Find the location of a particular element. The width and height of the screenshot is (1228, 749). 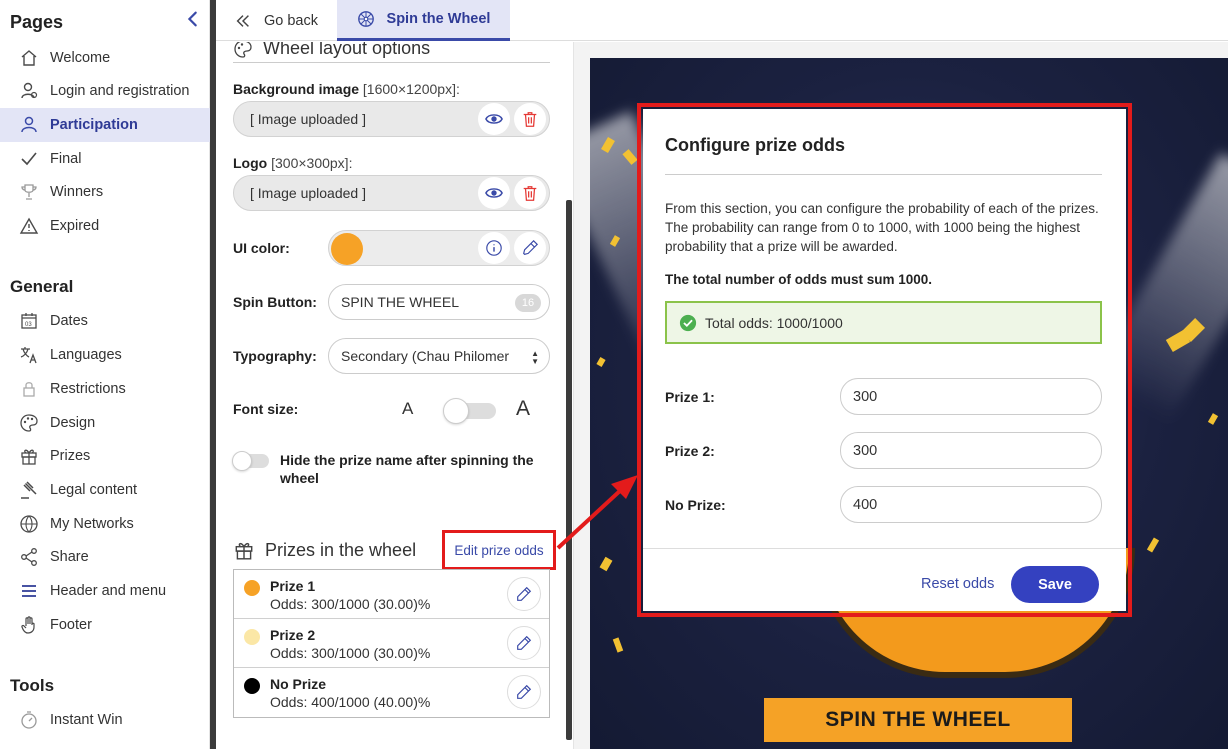

ui-color-swatch is located at coordinates (347, 249).